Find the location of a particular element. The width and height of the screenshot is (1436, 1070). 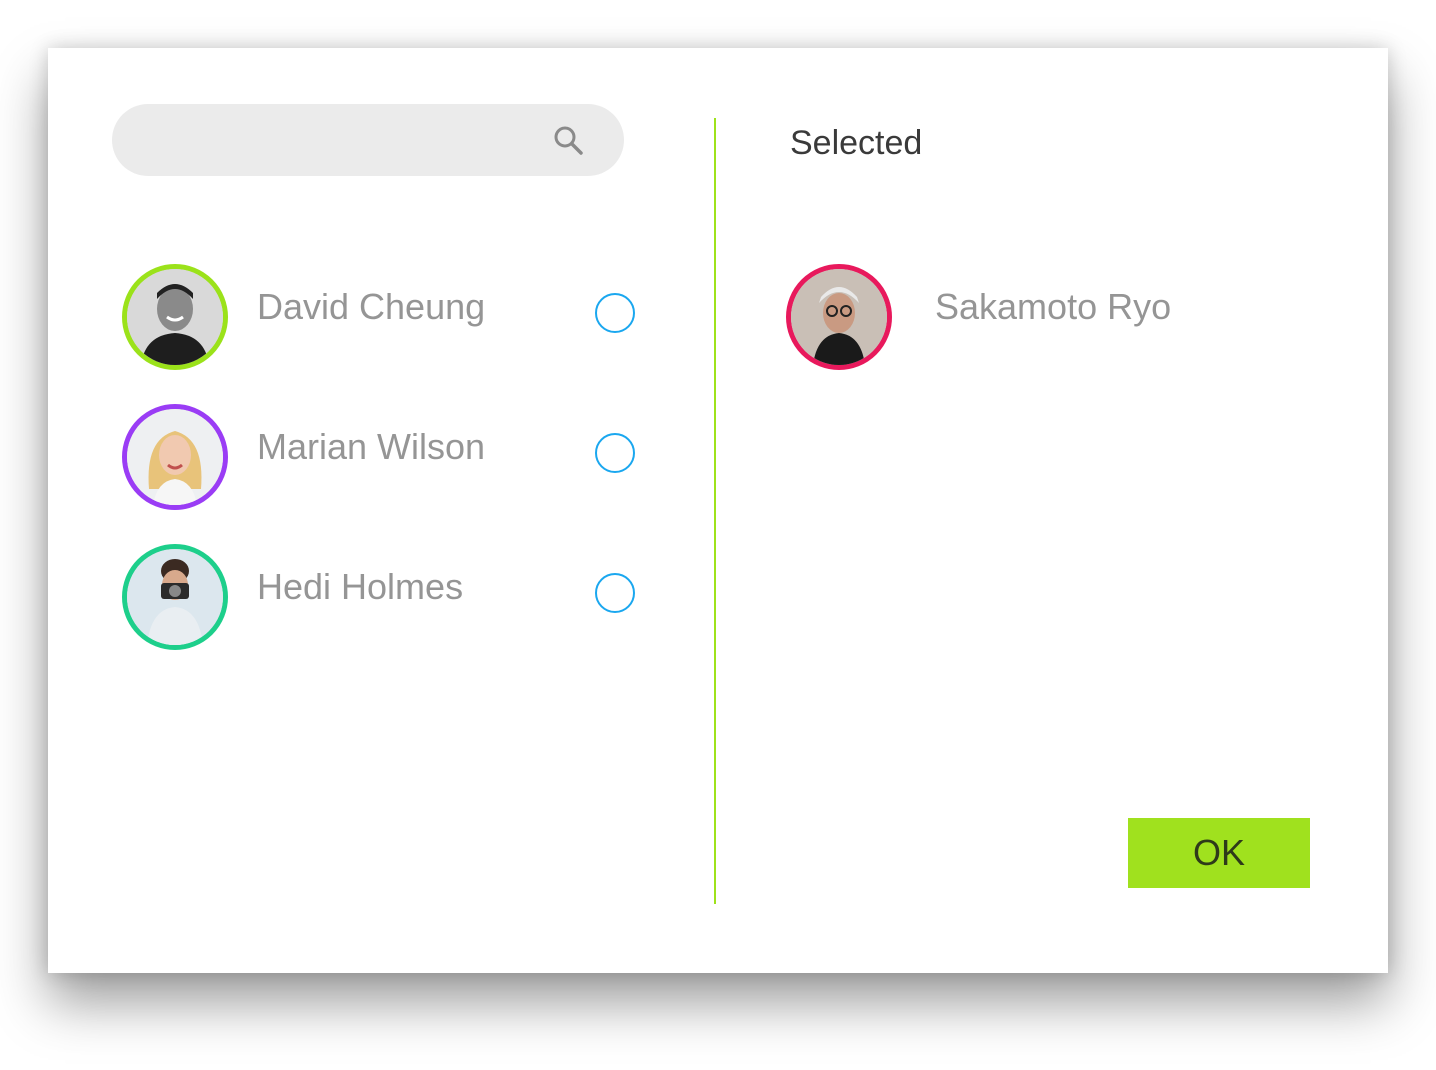

selected-contact-name: Sakamoto Ryo is located at coordinates (1053, 306).